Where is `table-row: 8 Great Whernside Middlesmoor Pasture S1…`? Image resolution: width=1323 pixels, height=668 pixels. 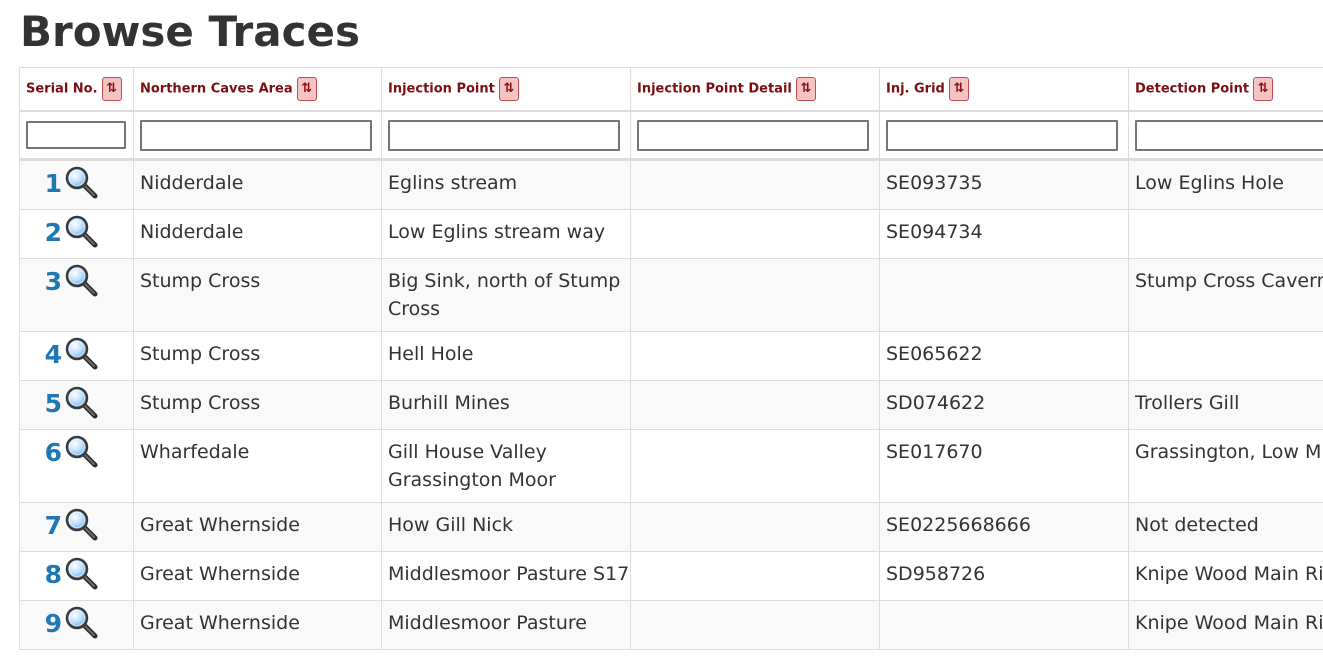
table-row: 8 Great Whernside Middlesmoor Pasture S1… is located at coordinates (671, 576).